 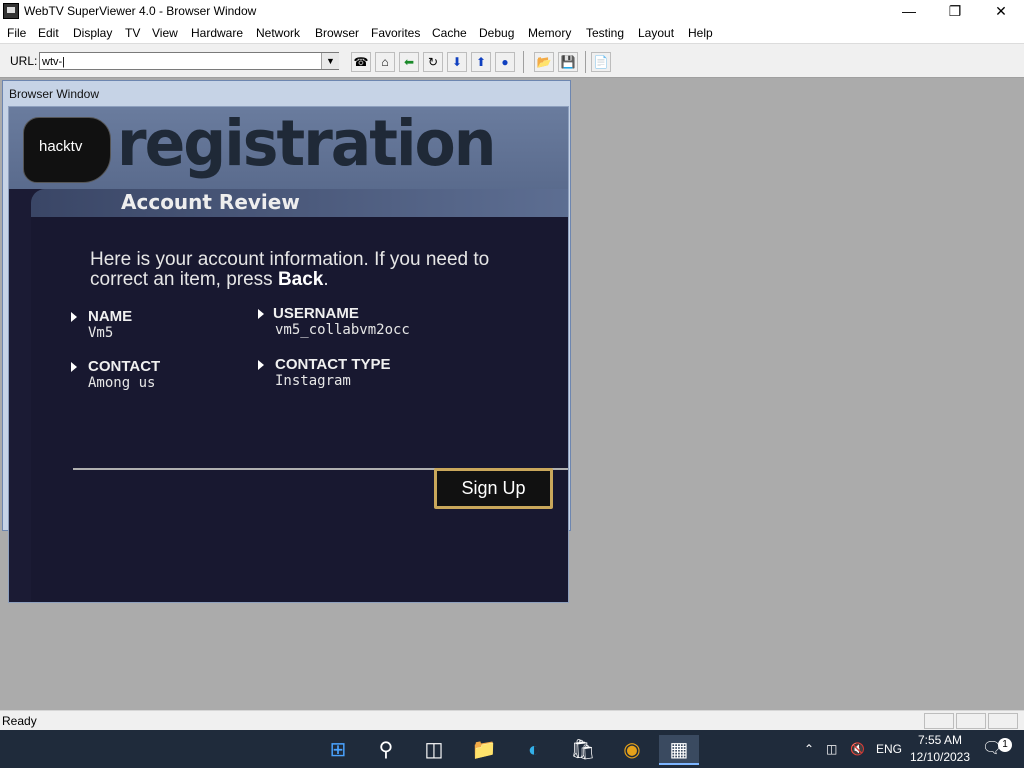 I want to click on edge-button: ◐, so click(x=534, y=750).